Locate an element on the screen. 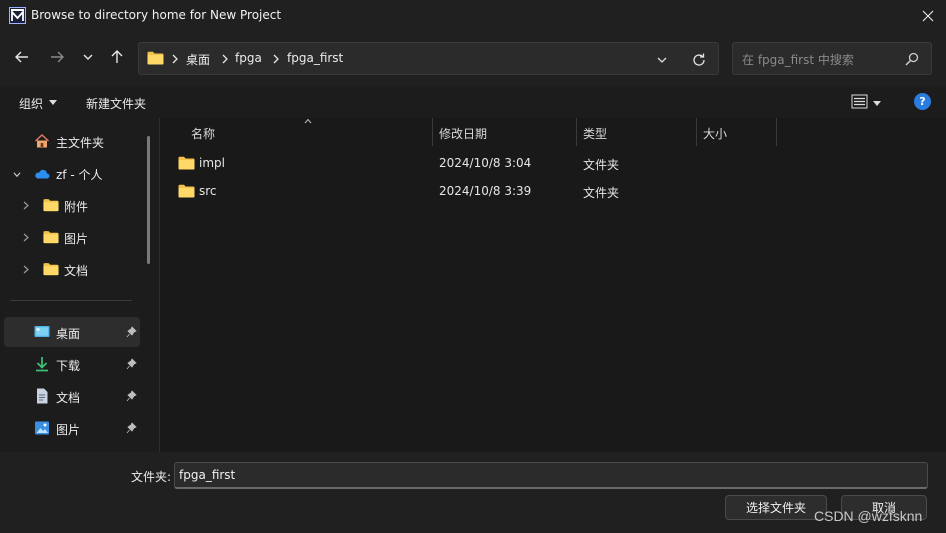 Image resolution: width=946 pixels, height=533 pixels. close-icon is located at coordinates (928, 16).